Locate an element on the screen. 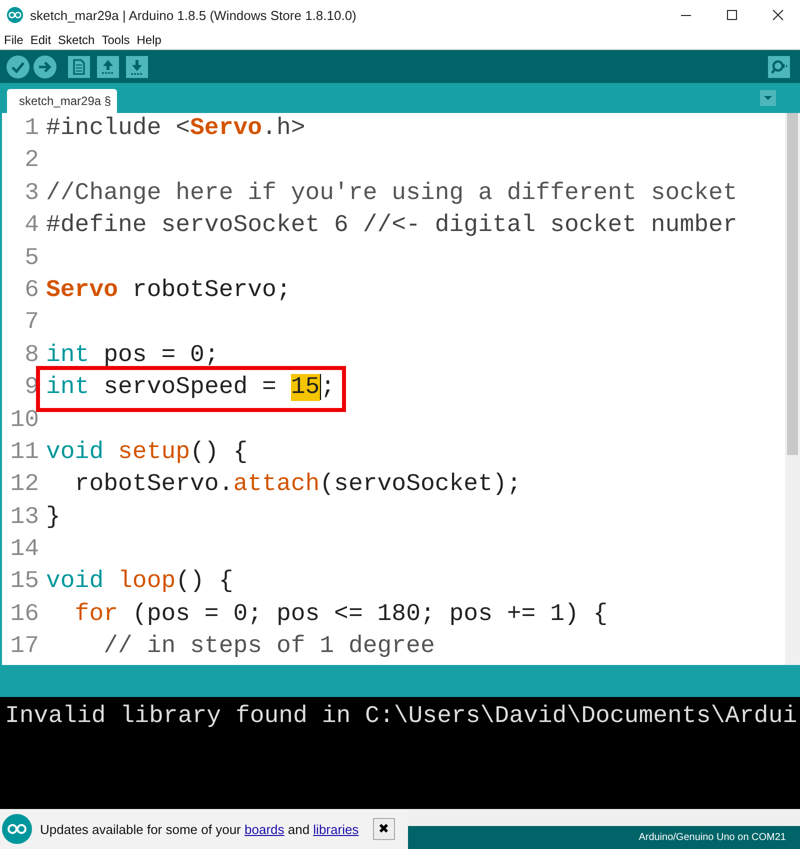  app-logo-icon is located at coordinates (15, 15).